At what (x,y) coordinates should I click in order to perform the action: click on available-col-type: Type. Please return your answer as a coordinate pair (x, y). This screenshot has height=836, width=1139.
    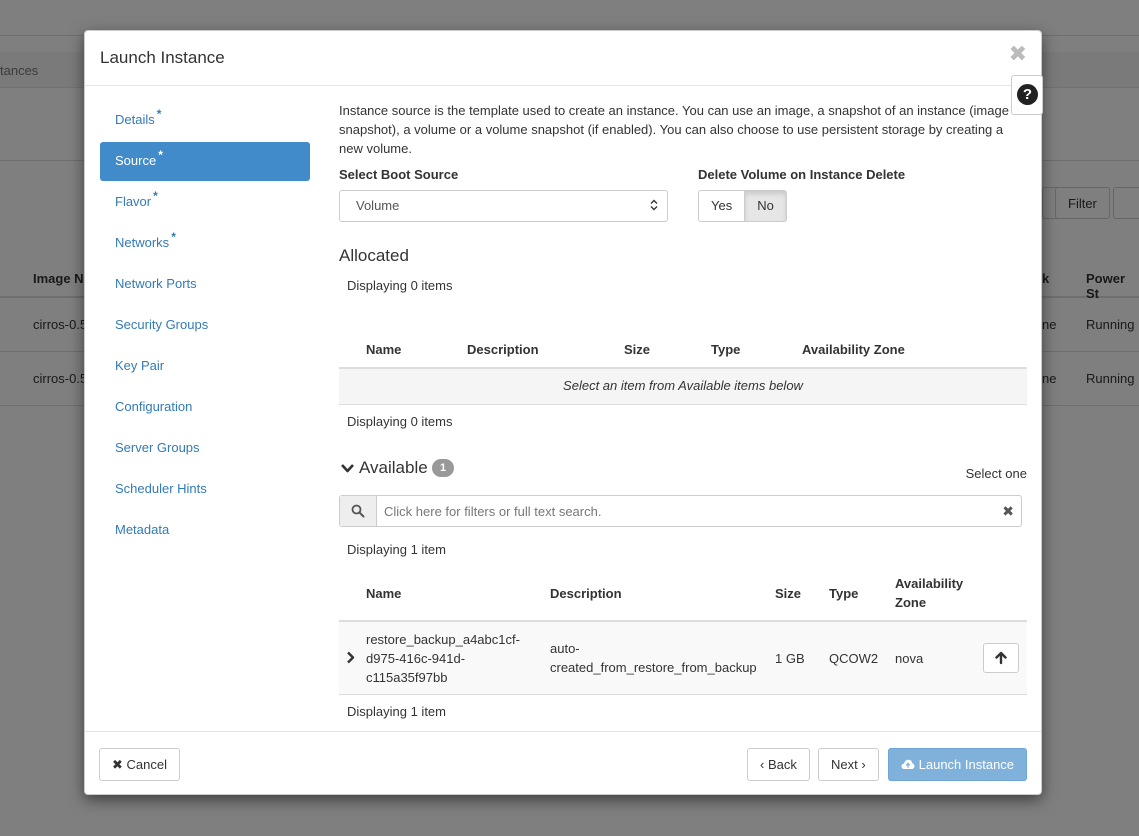
    Looking at the image, I should click on (844, 593).